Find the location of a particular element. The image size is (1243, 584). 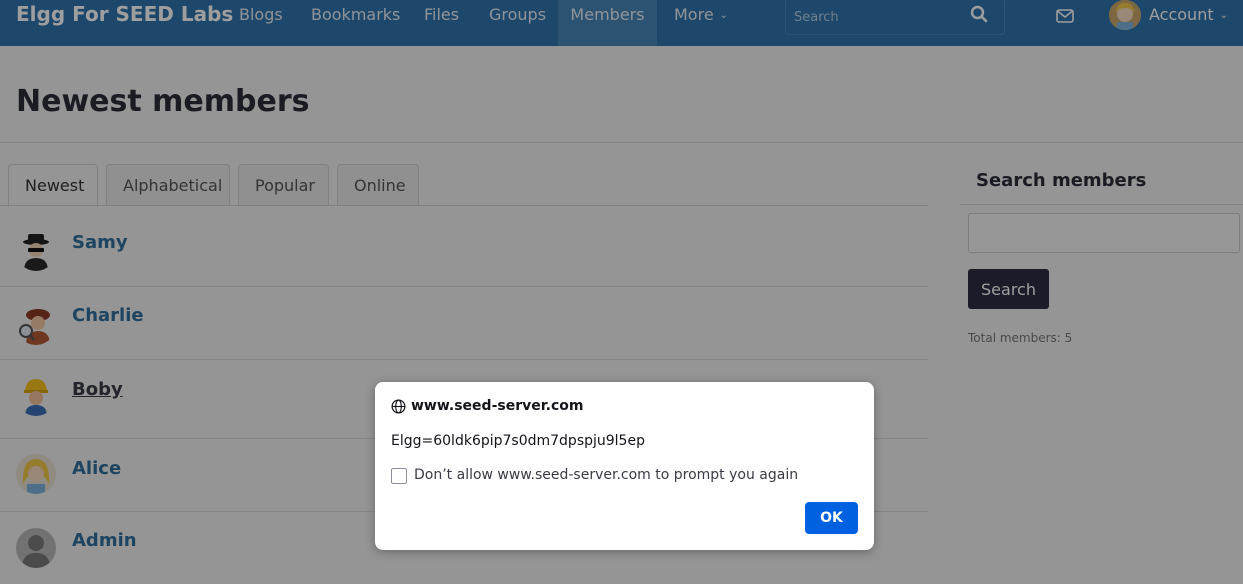

ok-button: OK is located at coordinates (831, 518).